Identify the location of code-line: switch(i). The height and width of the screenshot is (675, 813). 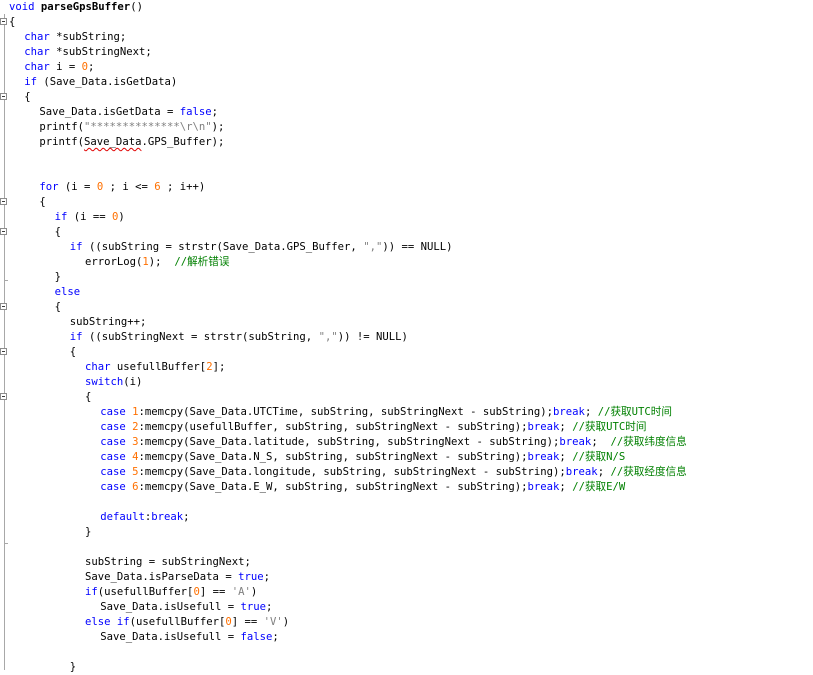
(113, 382).